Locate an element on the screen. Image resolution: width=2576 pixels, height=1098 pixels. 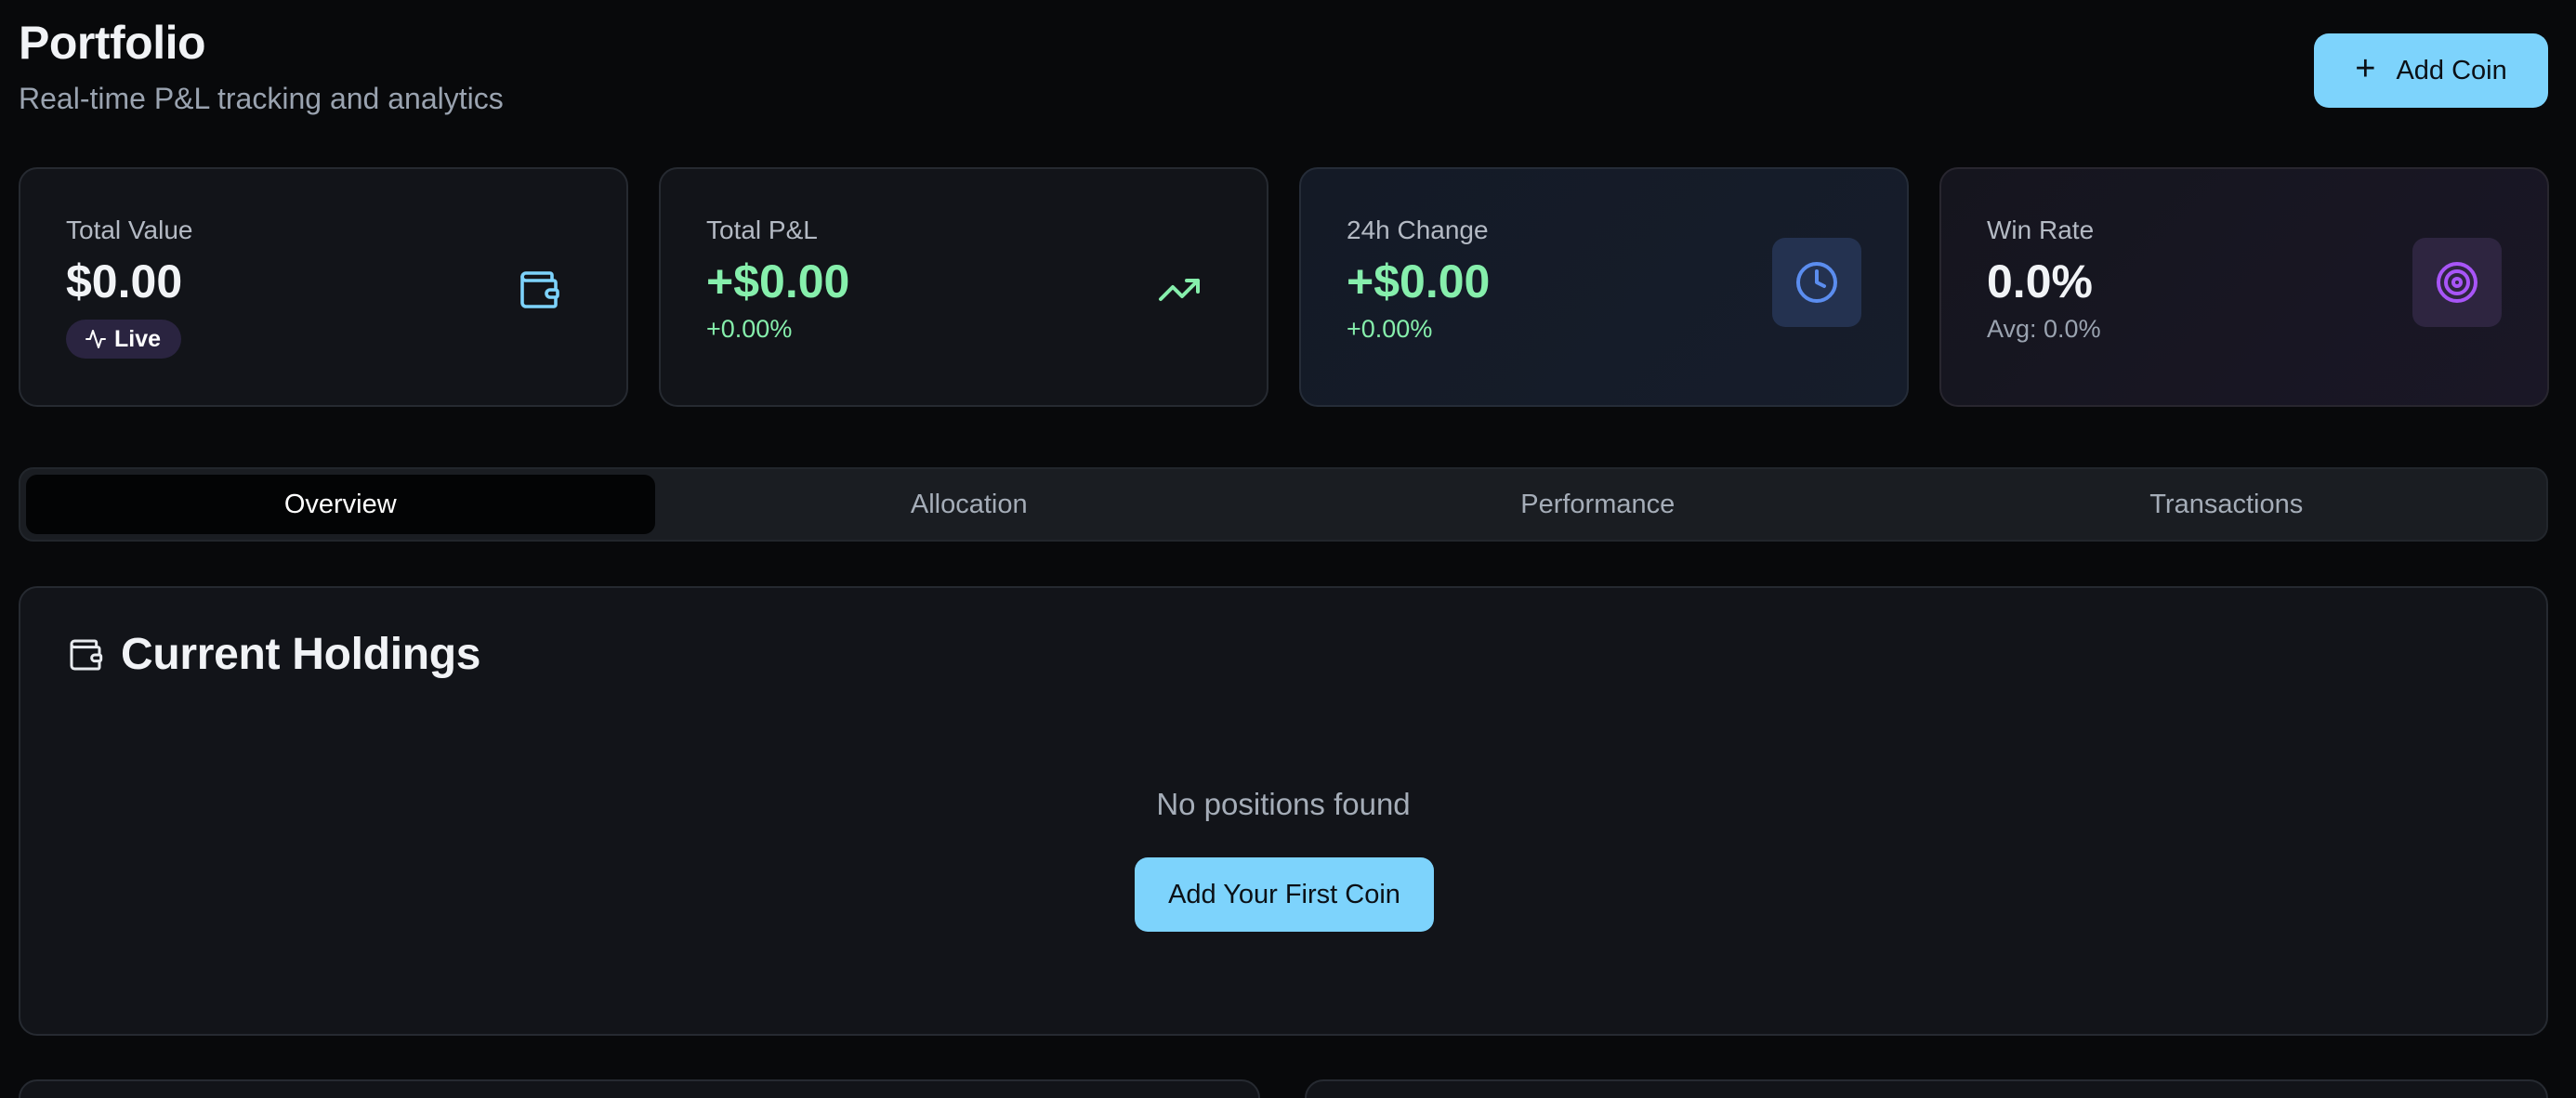
add-coin-button: + Add Coin is located at coordinates (2431, 71).